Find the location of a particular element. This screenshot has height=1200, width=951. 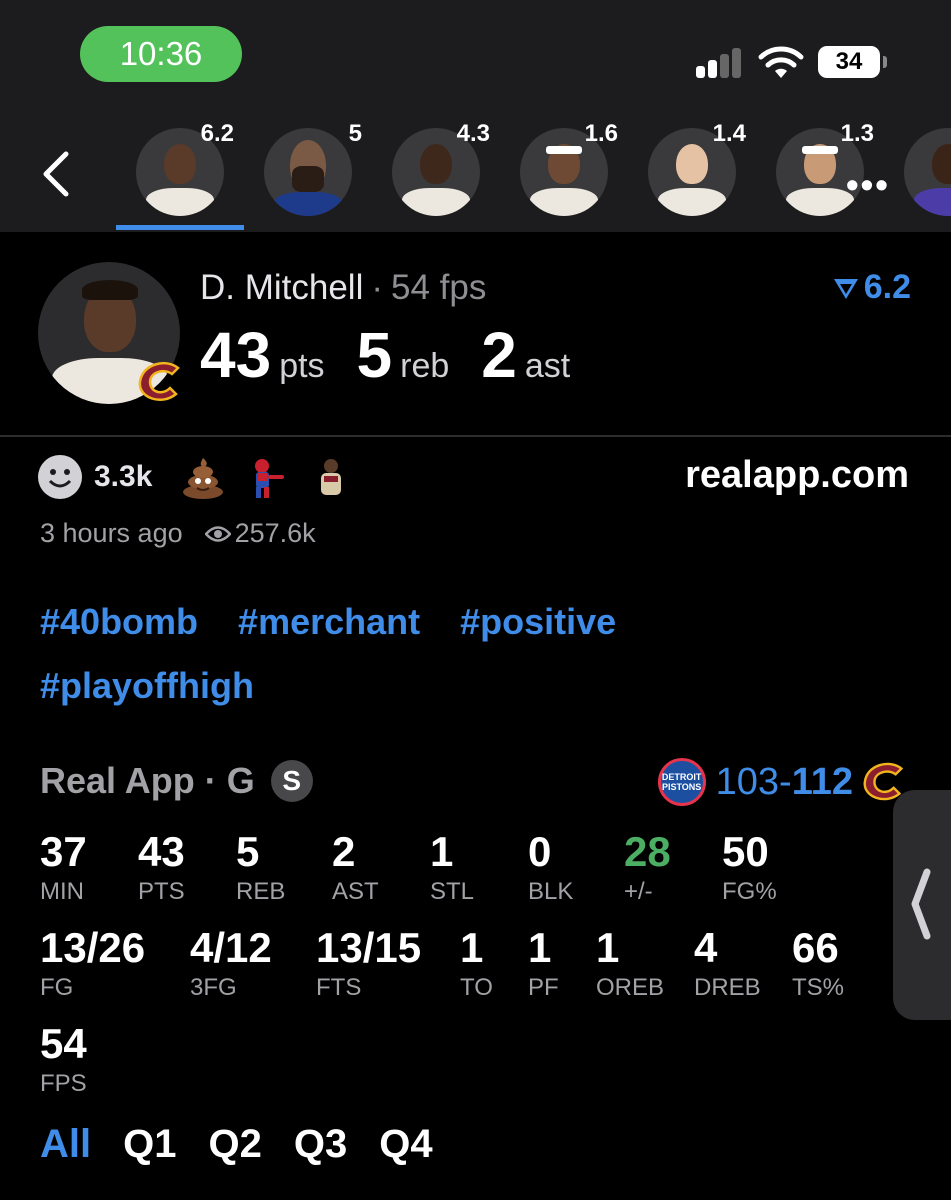

roster-rating: 1.6 is located at coordinates (601, 133).